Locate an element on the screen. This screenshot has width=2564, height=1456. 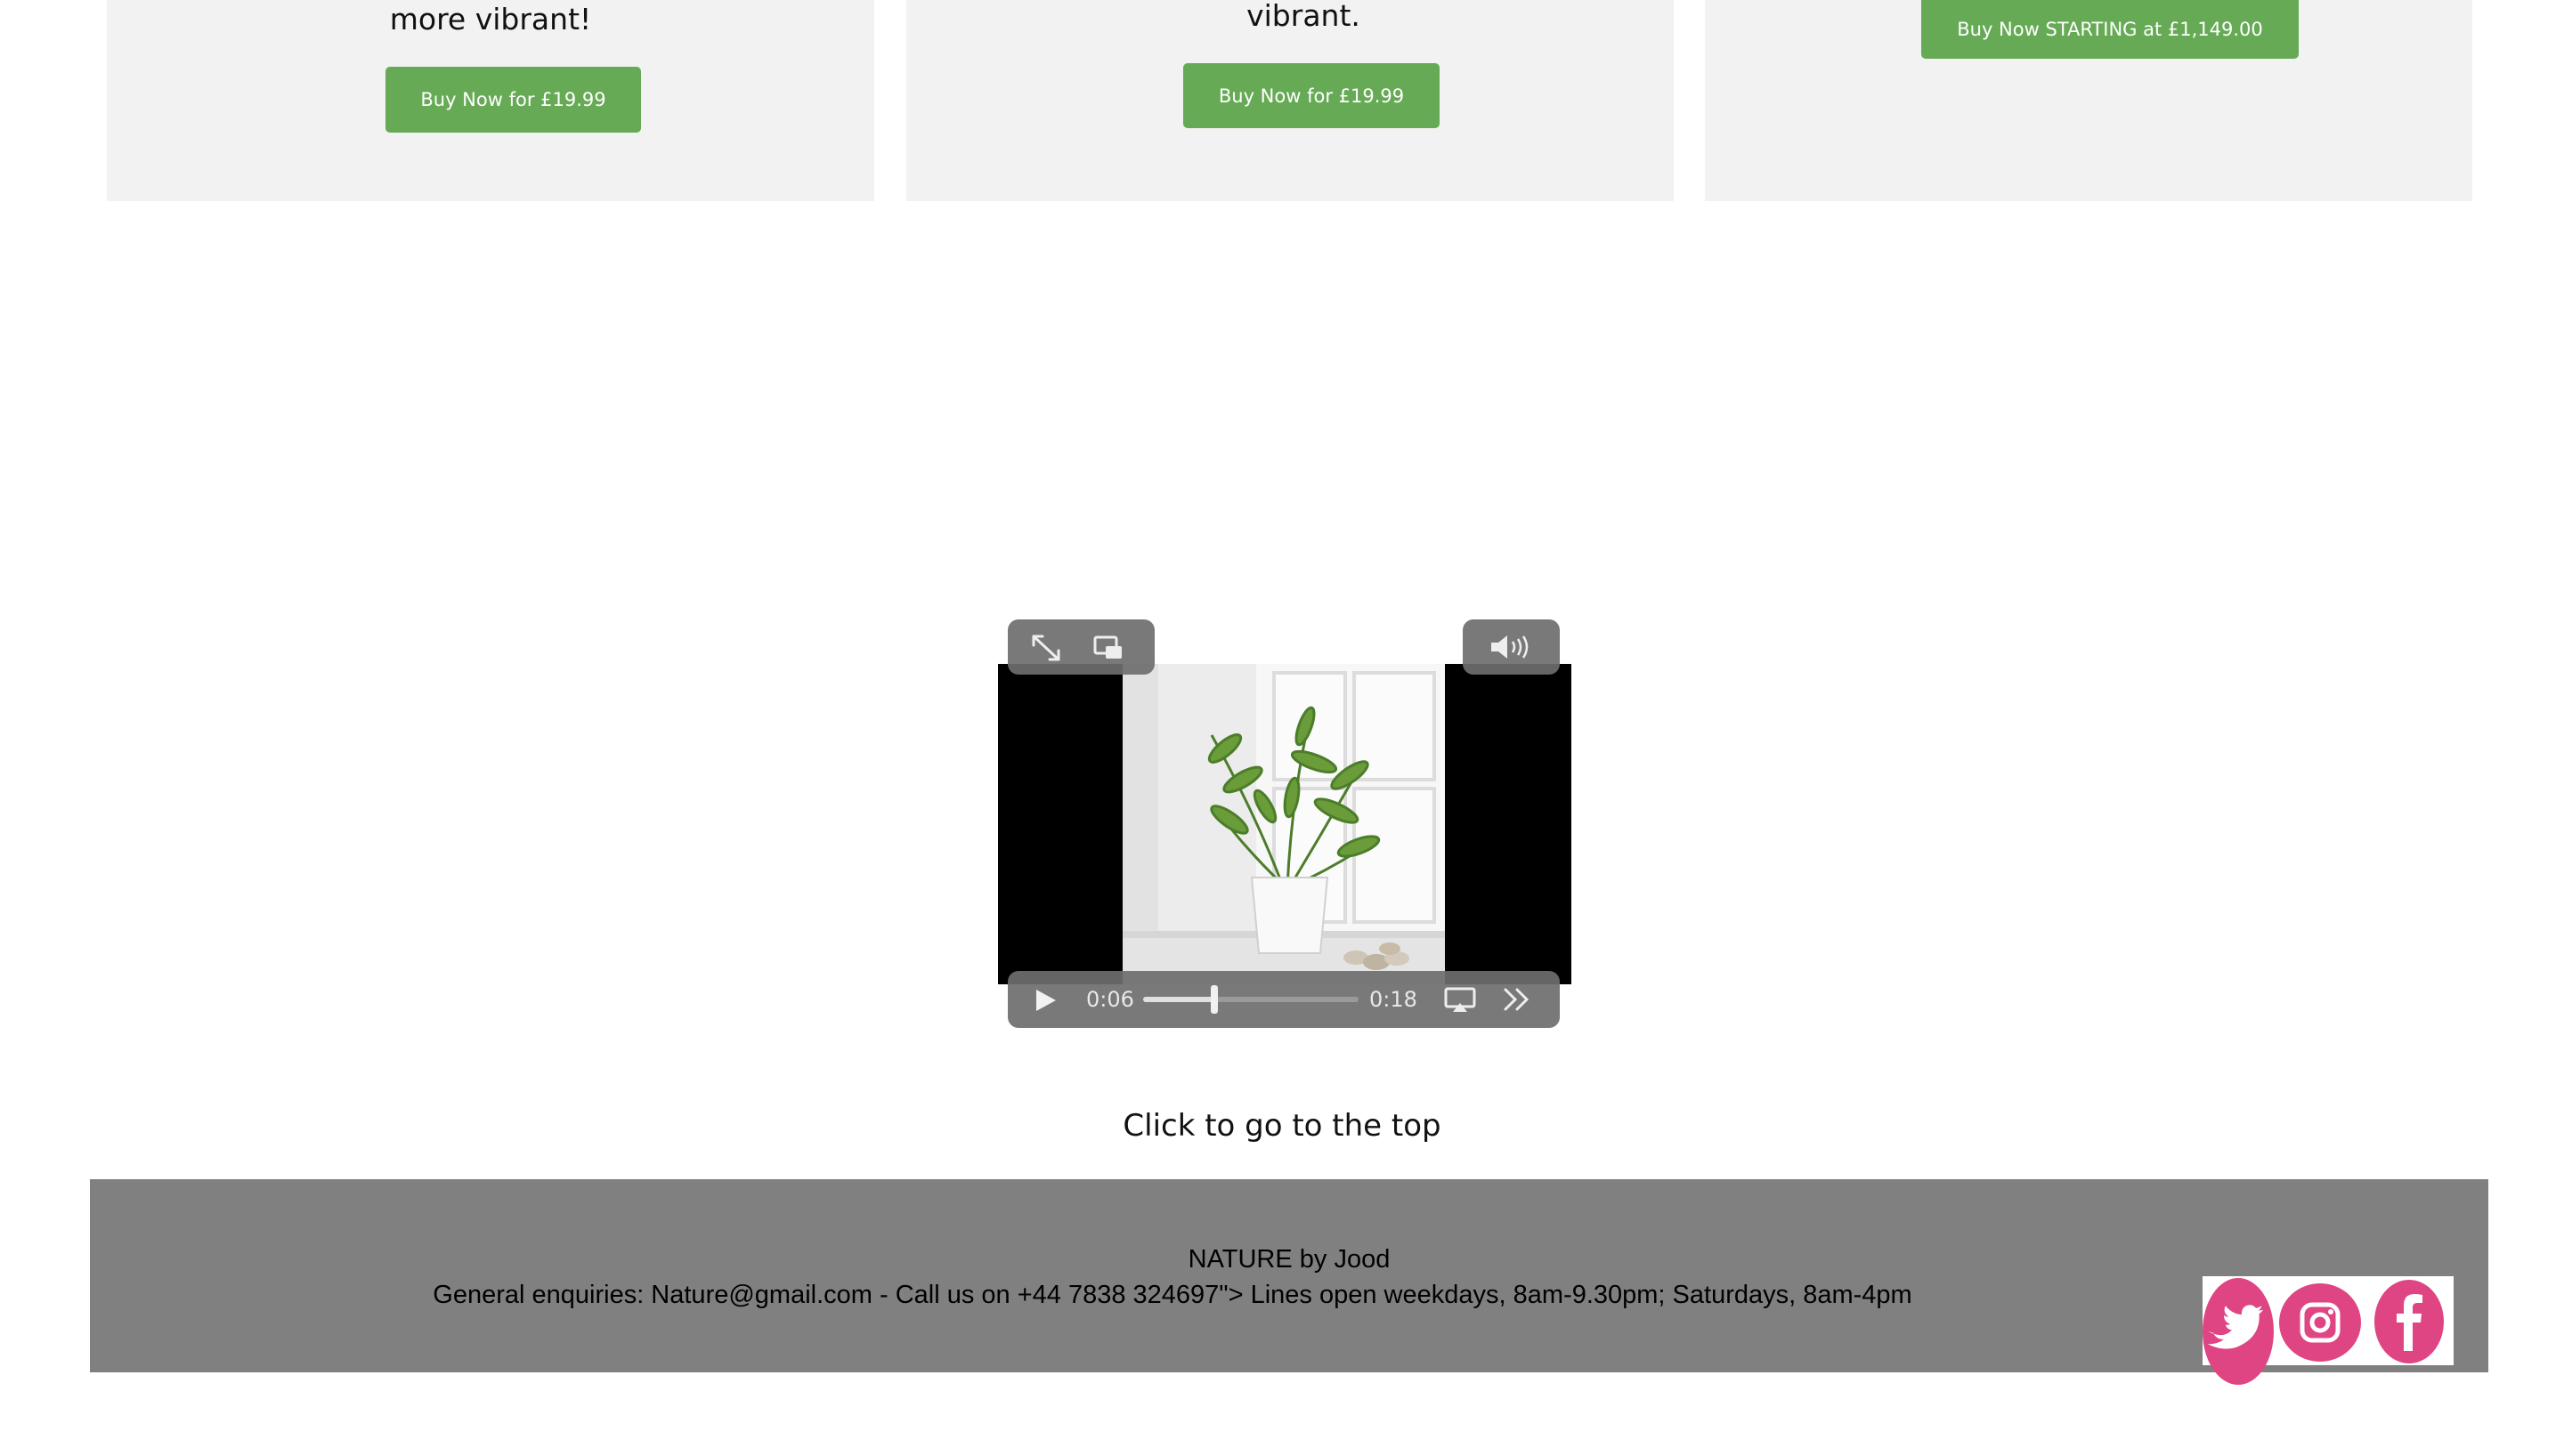
video-control-bar: 0:06 0:18 is located at coordinates (1284, 999).